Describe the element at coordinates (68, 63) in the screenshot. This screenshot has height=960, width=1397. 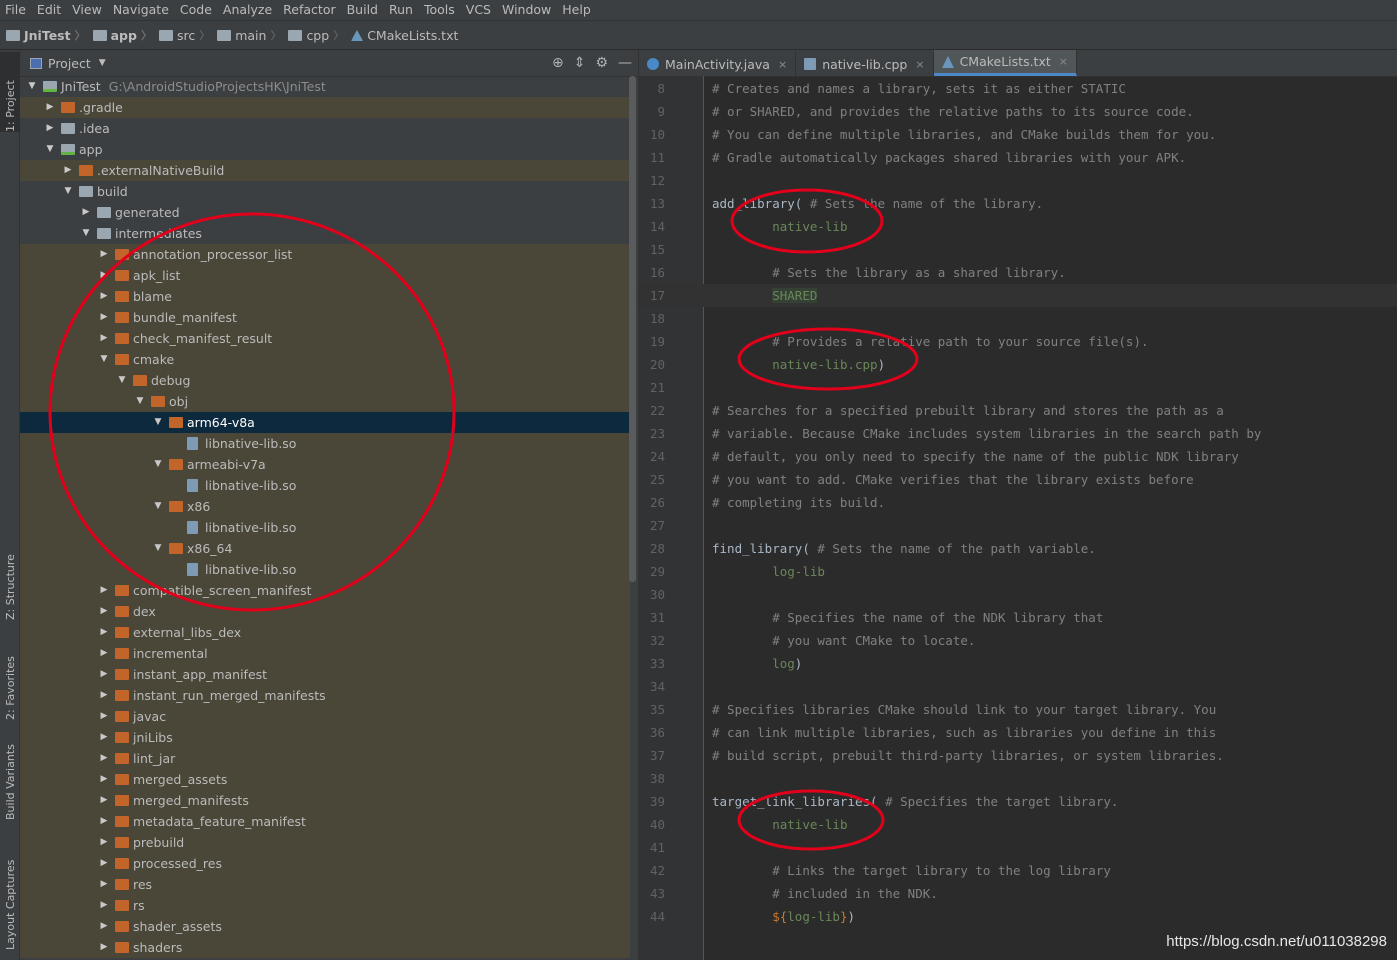
I see `project-view-dropdown: Project ▼` at that location.